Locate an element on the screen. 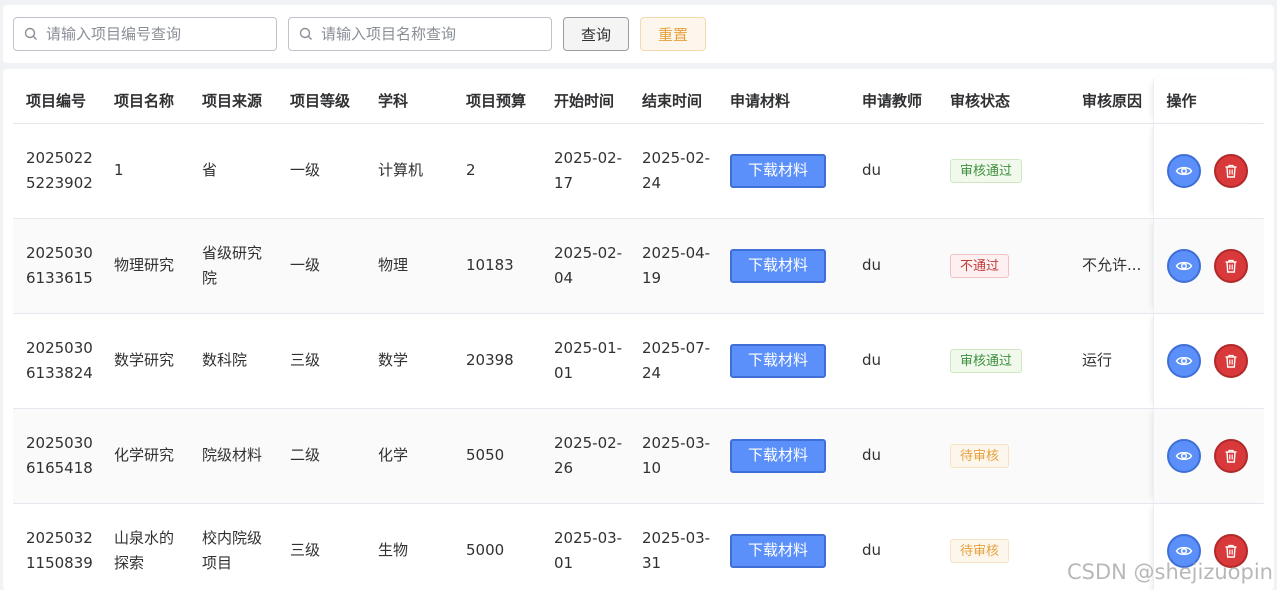 Image resolution: width=1277 pixels, height=590 pixels. cell-project-source: 数科院 is located at coordinates (233, 361).